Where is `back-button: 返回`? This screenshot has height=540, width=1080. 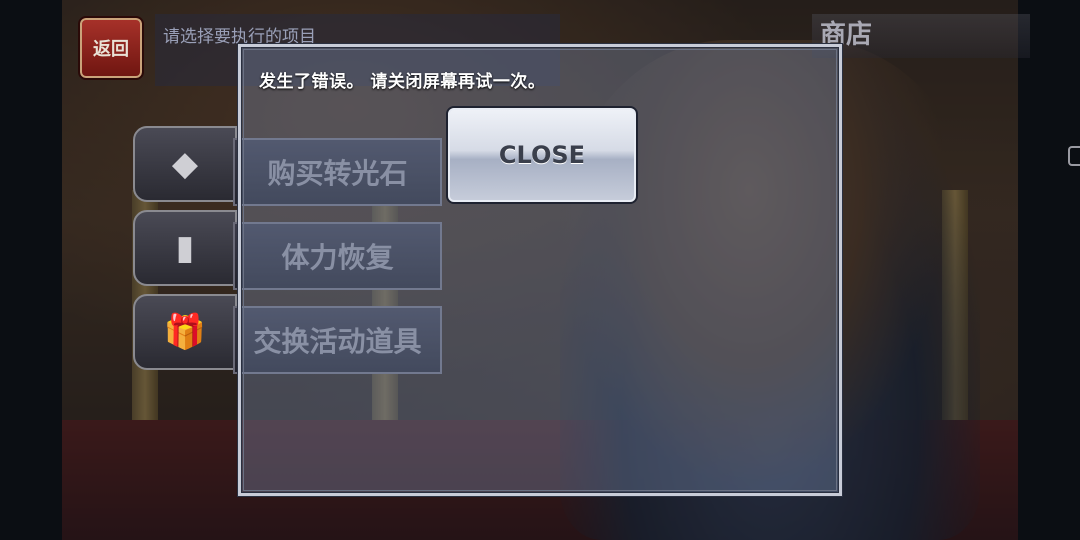 back-button: 返回 is located at coordinates (111, 48).